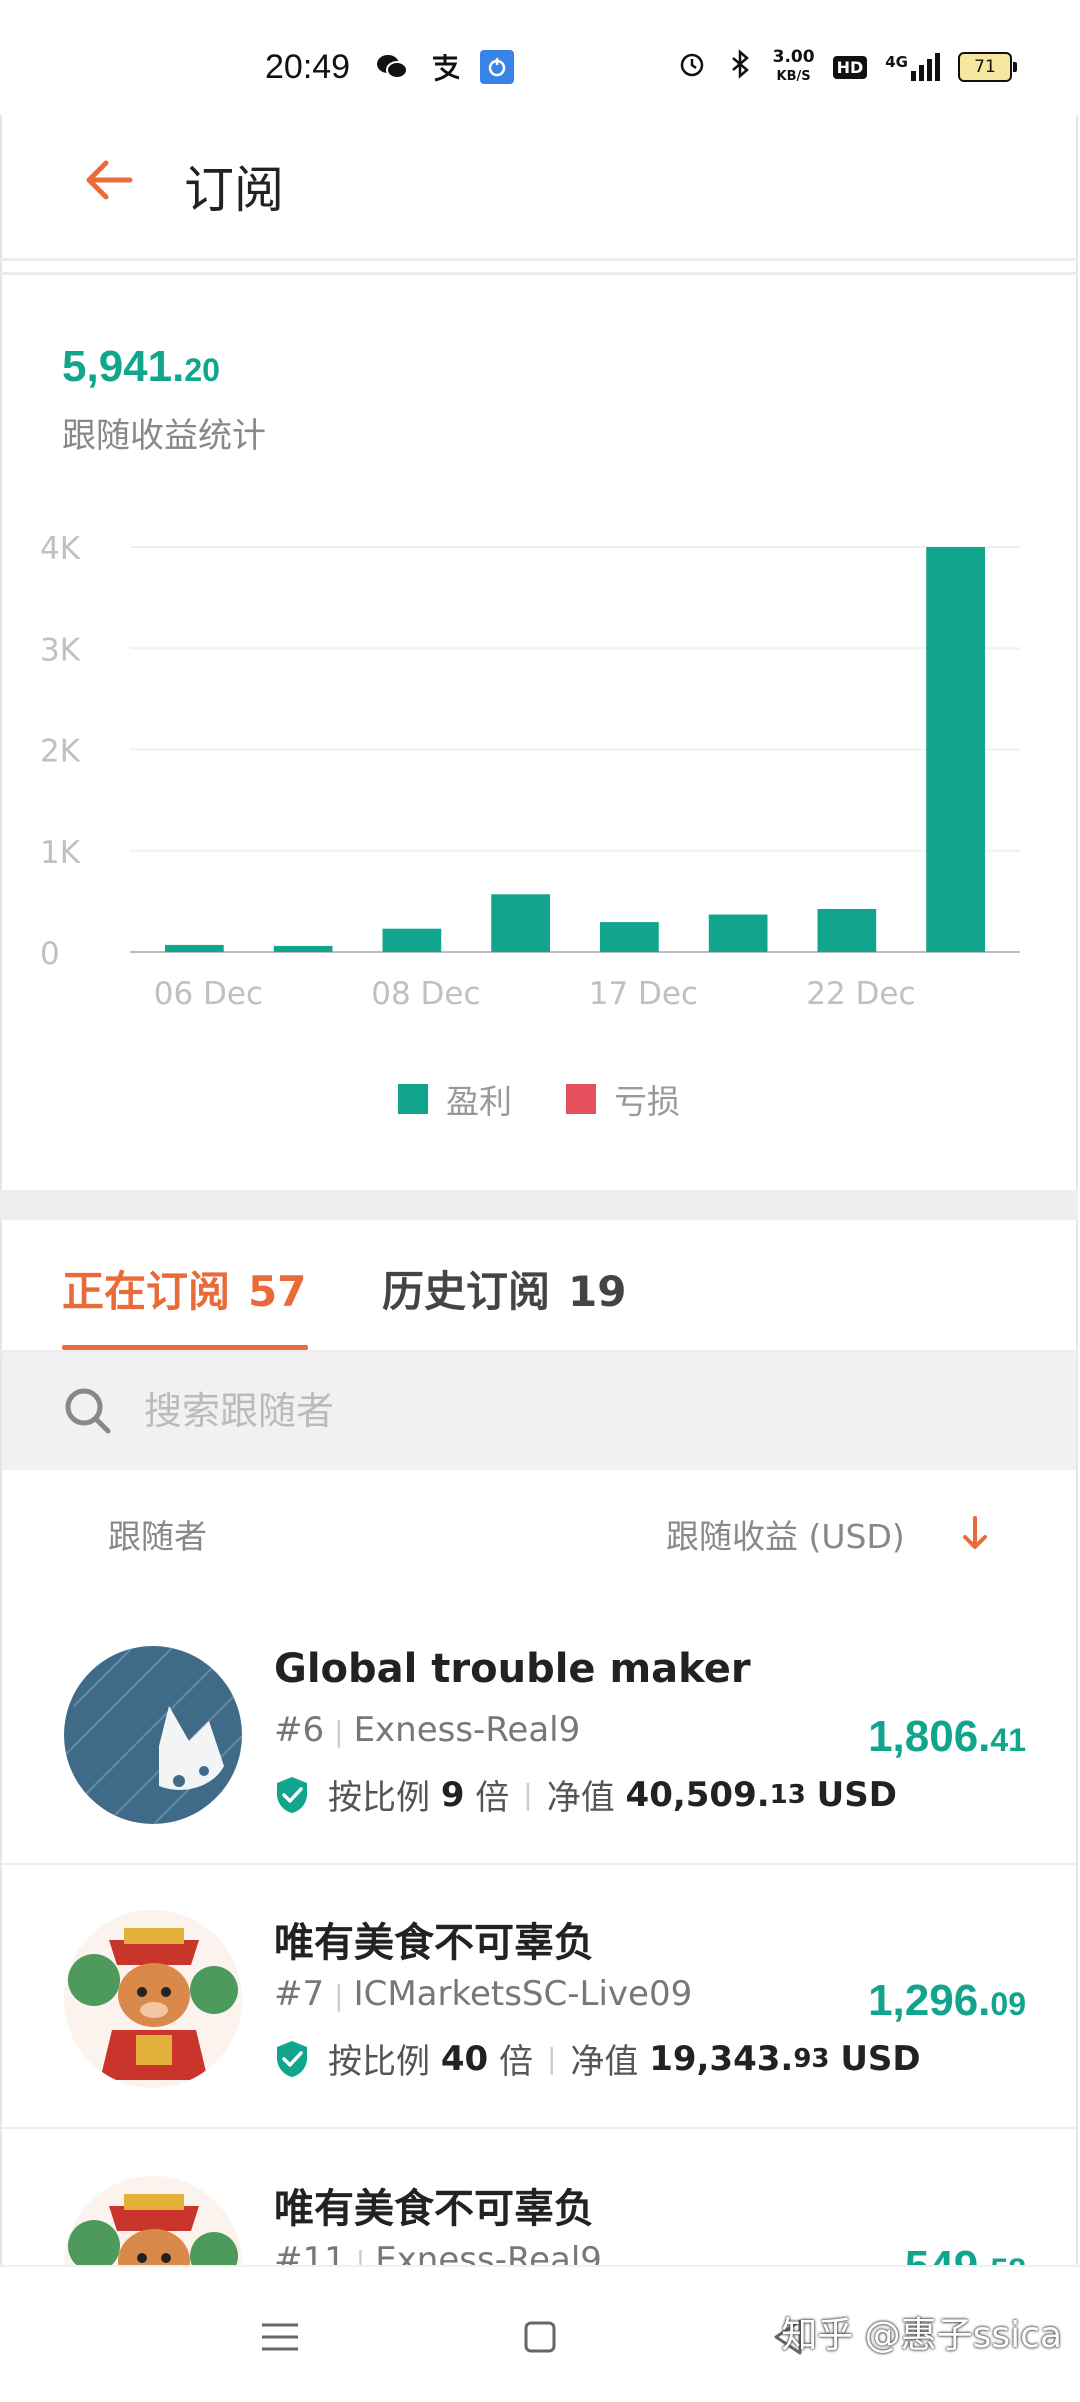 The height and width of the screenshot is (2402, 1080). What do you see at coordinates (392, 67) in the screenshot?
I see `wechat-icon` at bounding box center [392, 67].